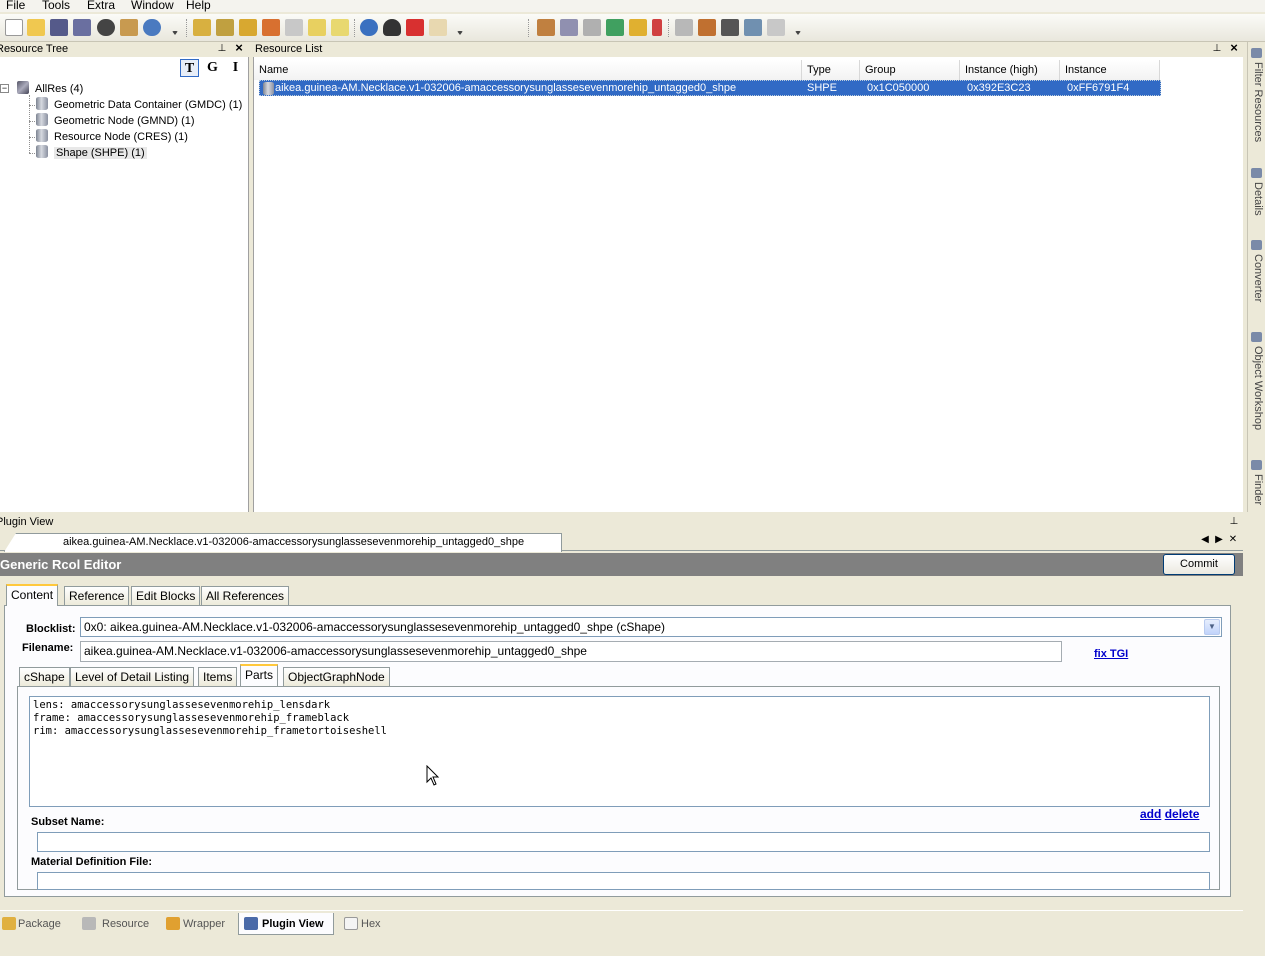  Describe the element at coordinates (29, 124) in the screenshot. I see `tree-connector` at that location.